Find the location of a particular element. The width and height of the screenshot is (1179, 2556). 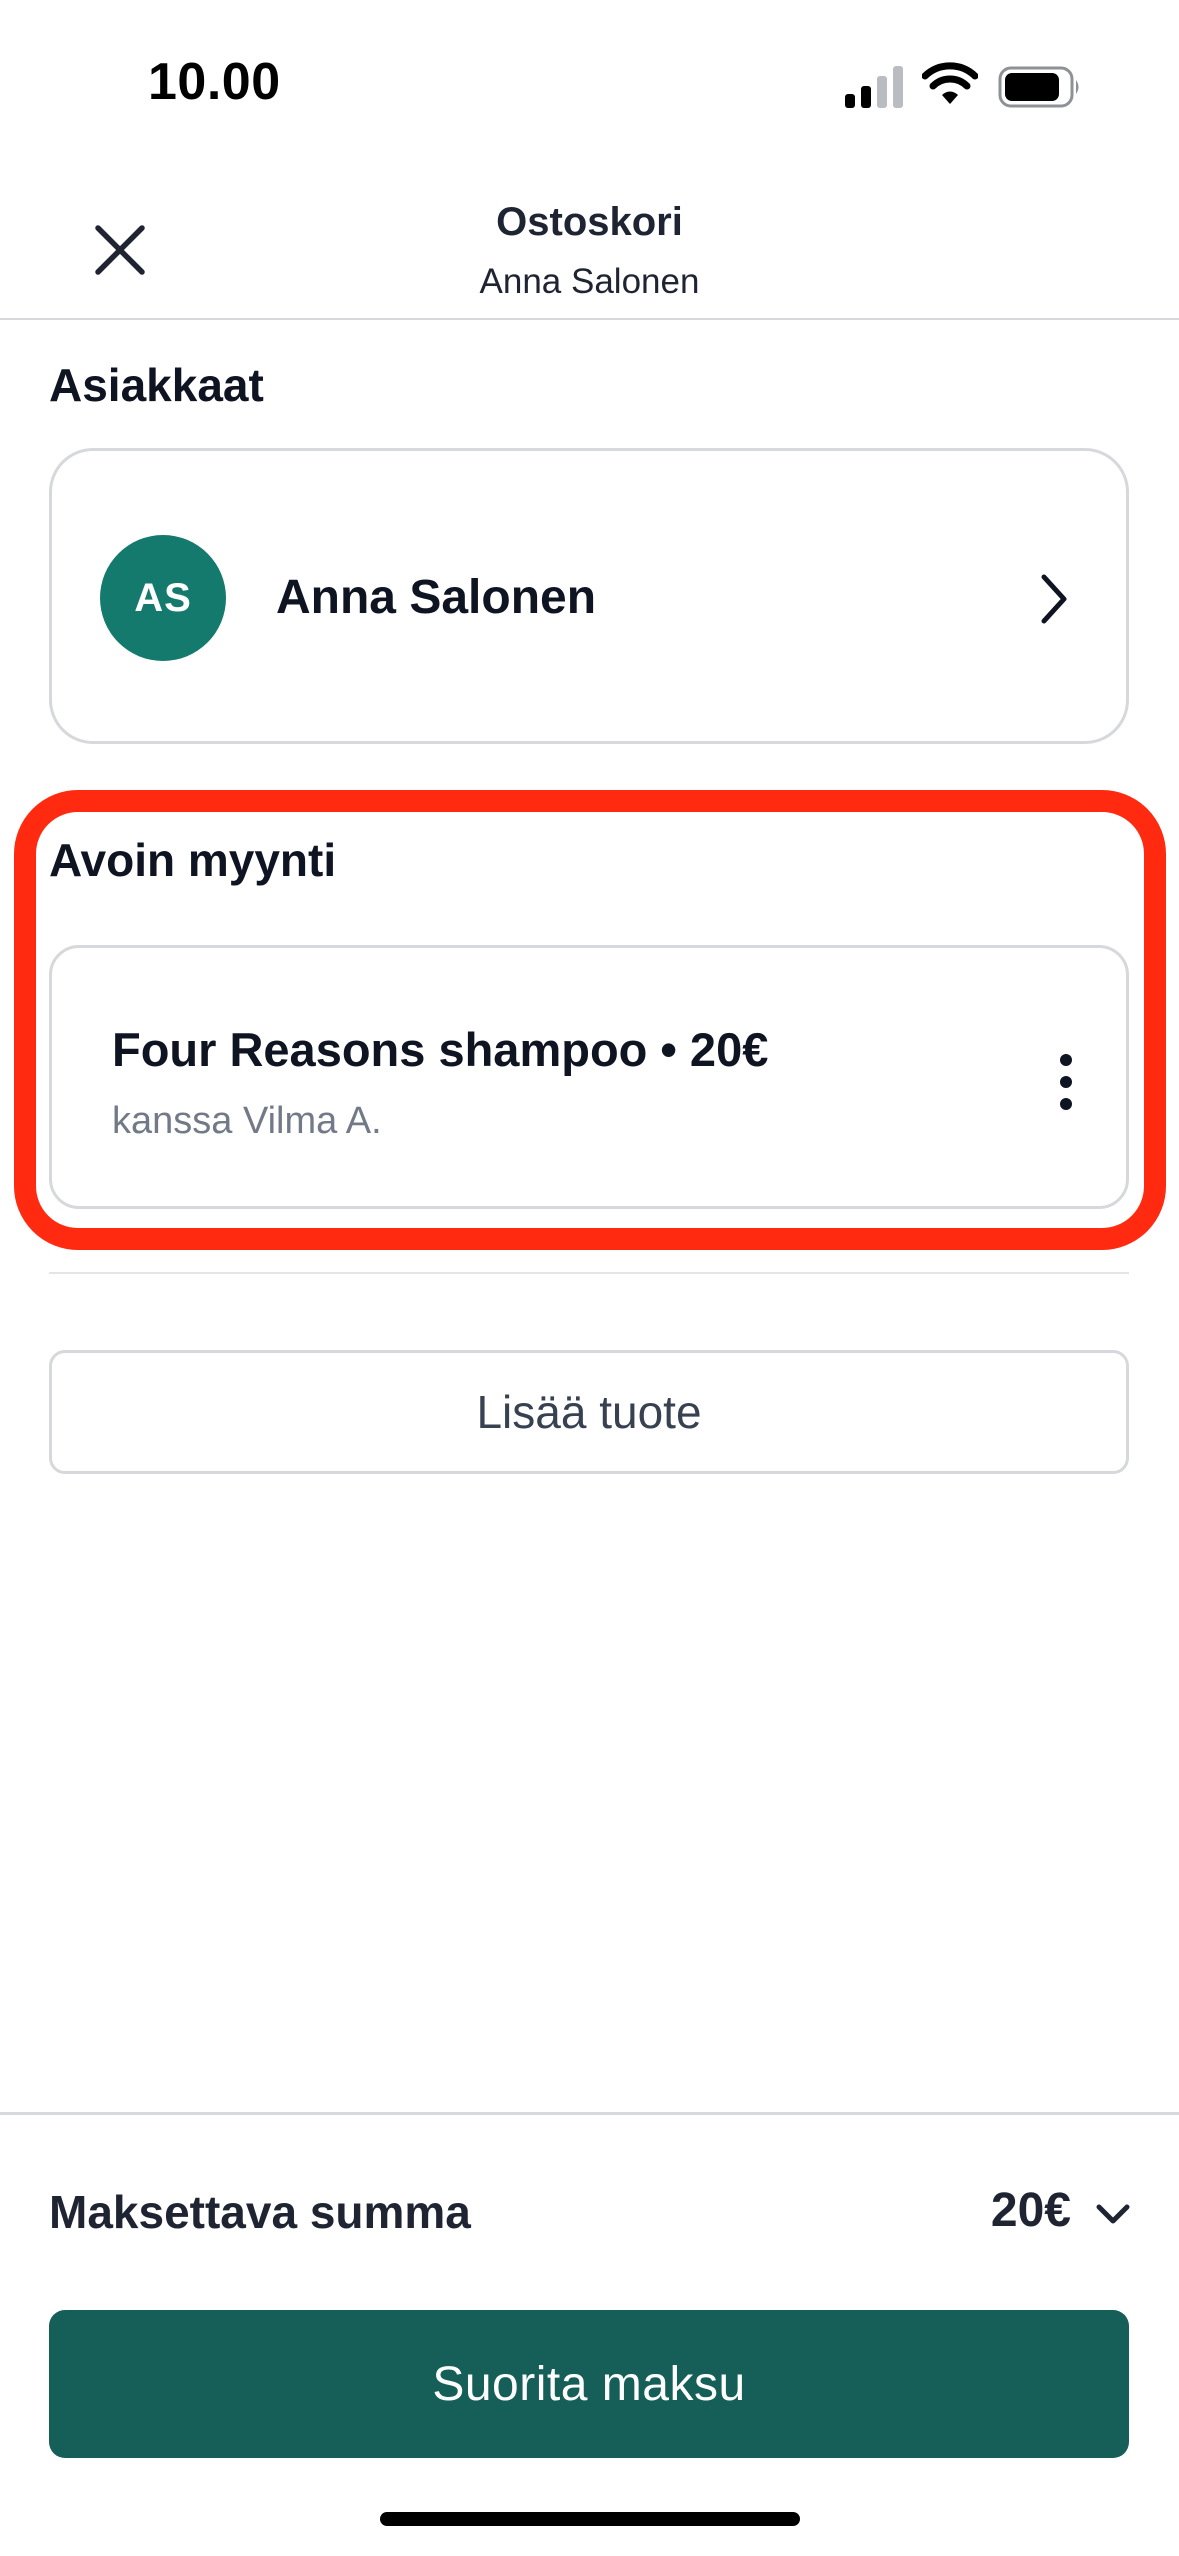

open-sale-section-title: Avoin myynti is located at coordinates (193, 860).